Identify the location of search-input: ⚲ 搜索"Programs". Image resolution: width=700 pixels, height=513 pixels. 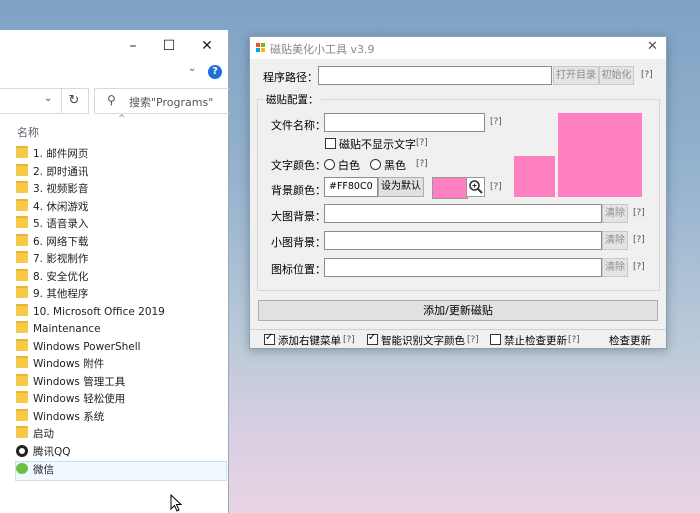
(161, 101).